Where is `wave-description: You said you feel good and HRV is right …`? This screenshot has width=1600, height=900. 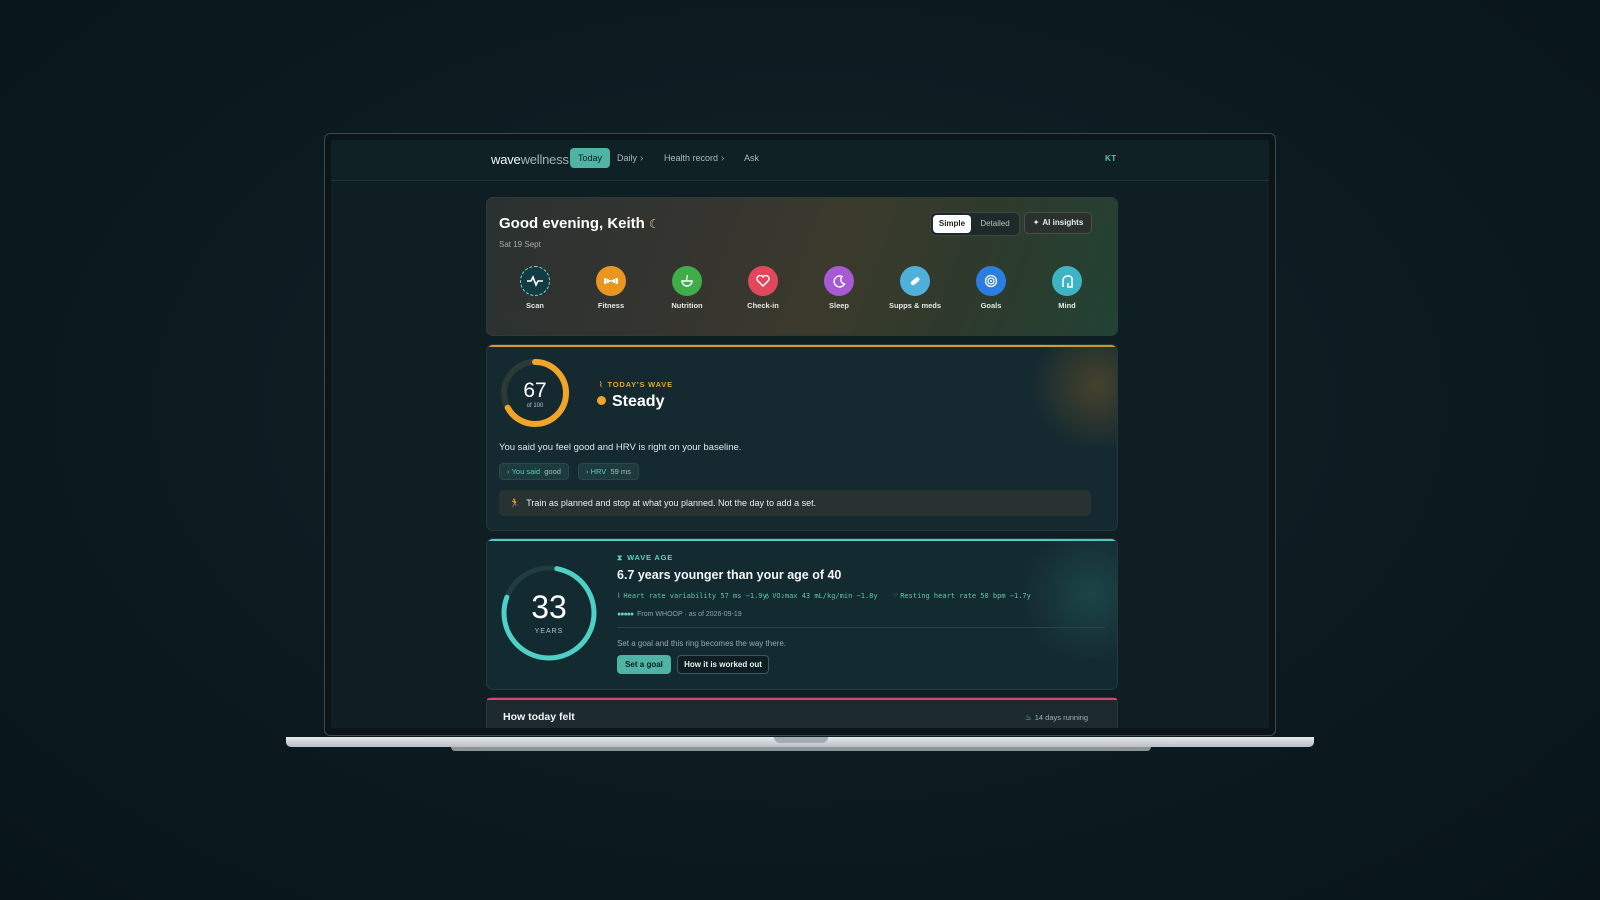 wave-description: You said you feel good and HRV is right … is located at coordinates (620, 447).